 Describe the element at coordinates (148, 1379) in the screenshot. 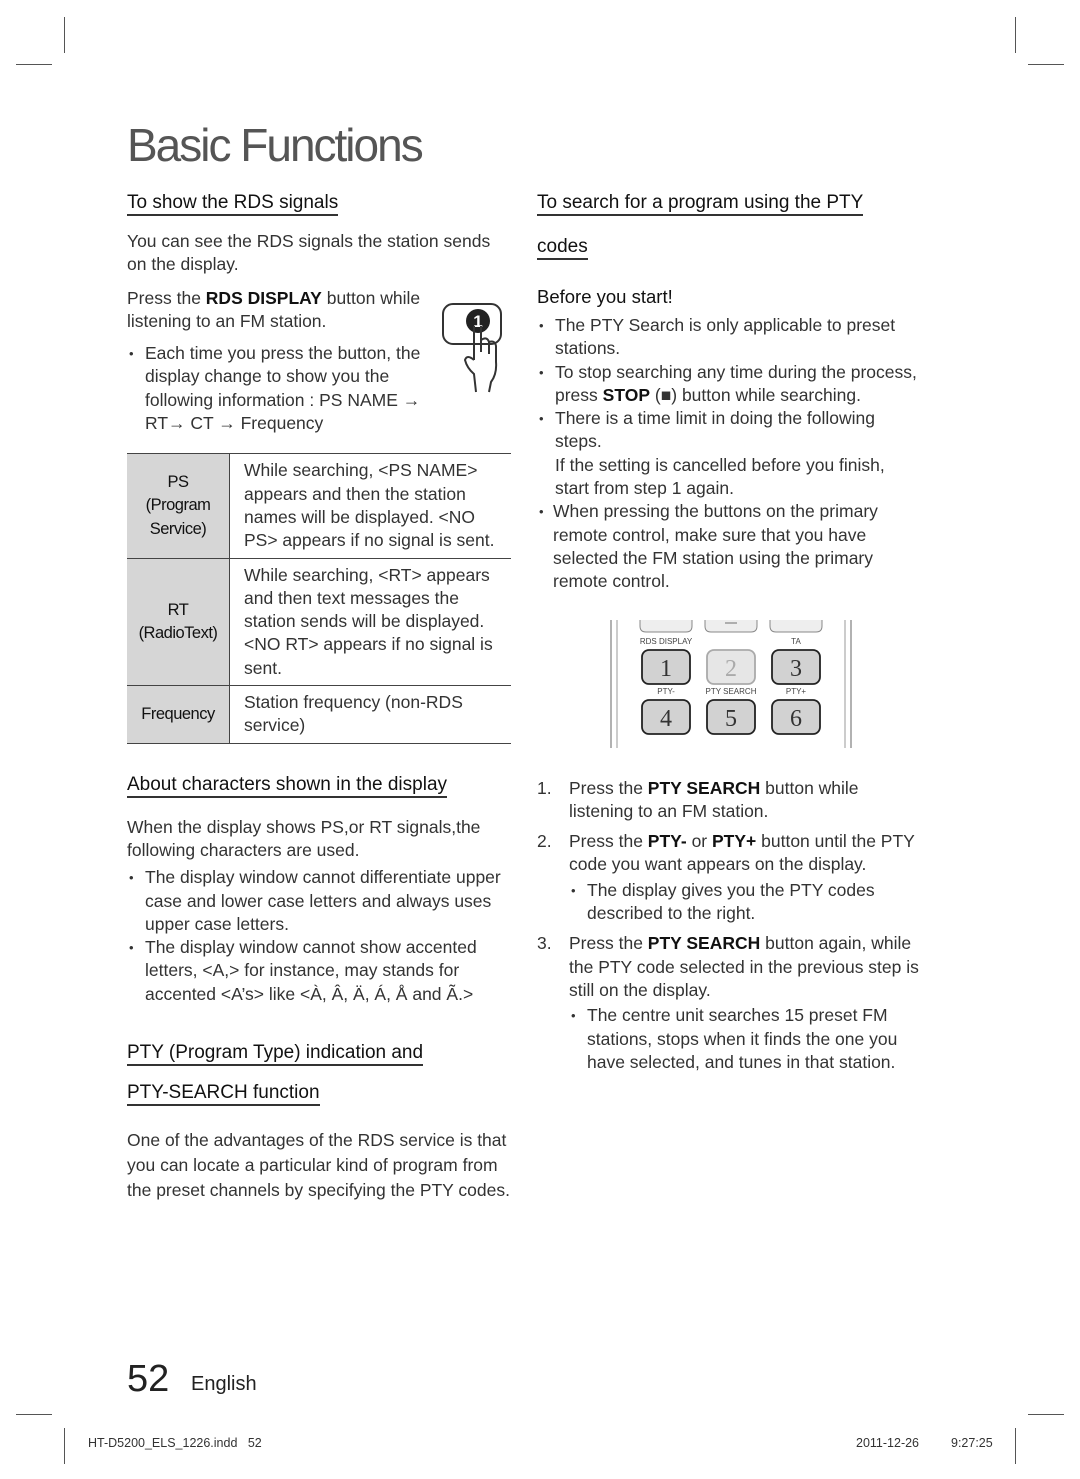

I see `page-number: 52` at that location.